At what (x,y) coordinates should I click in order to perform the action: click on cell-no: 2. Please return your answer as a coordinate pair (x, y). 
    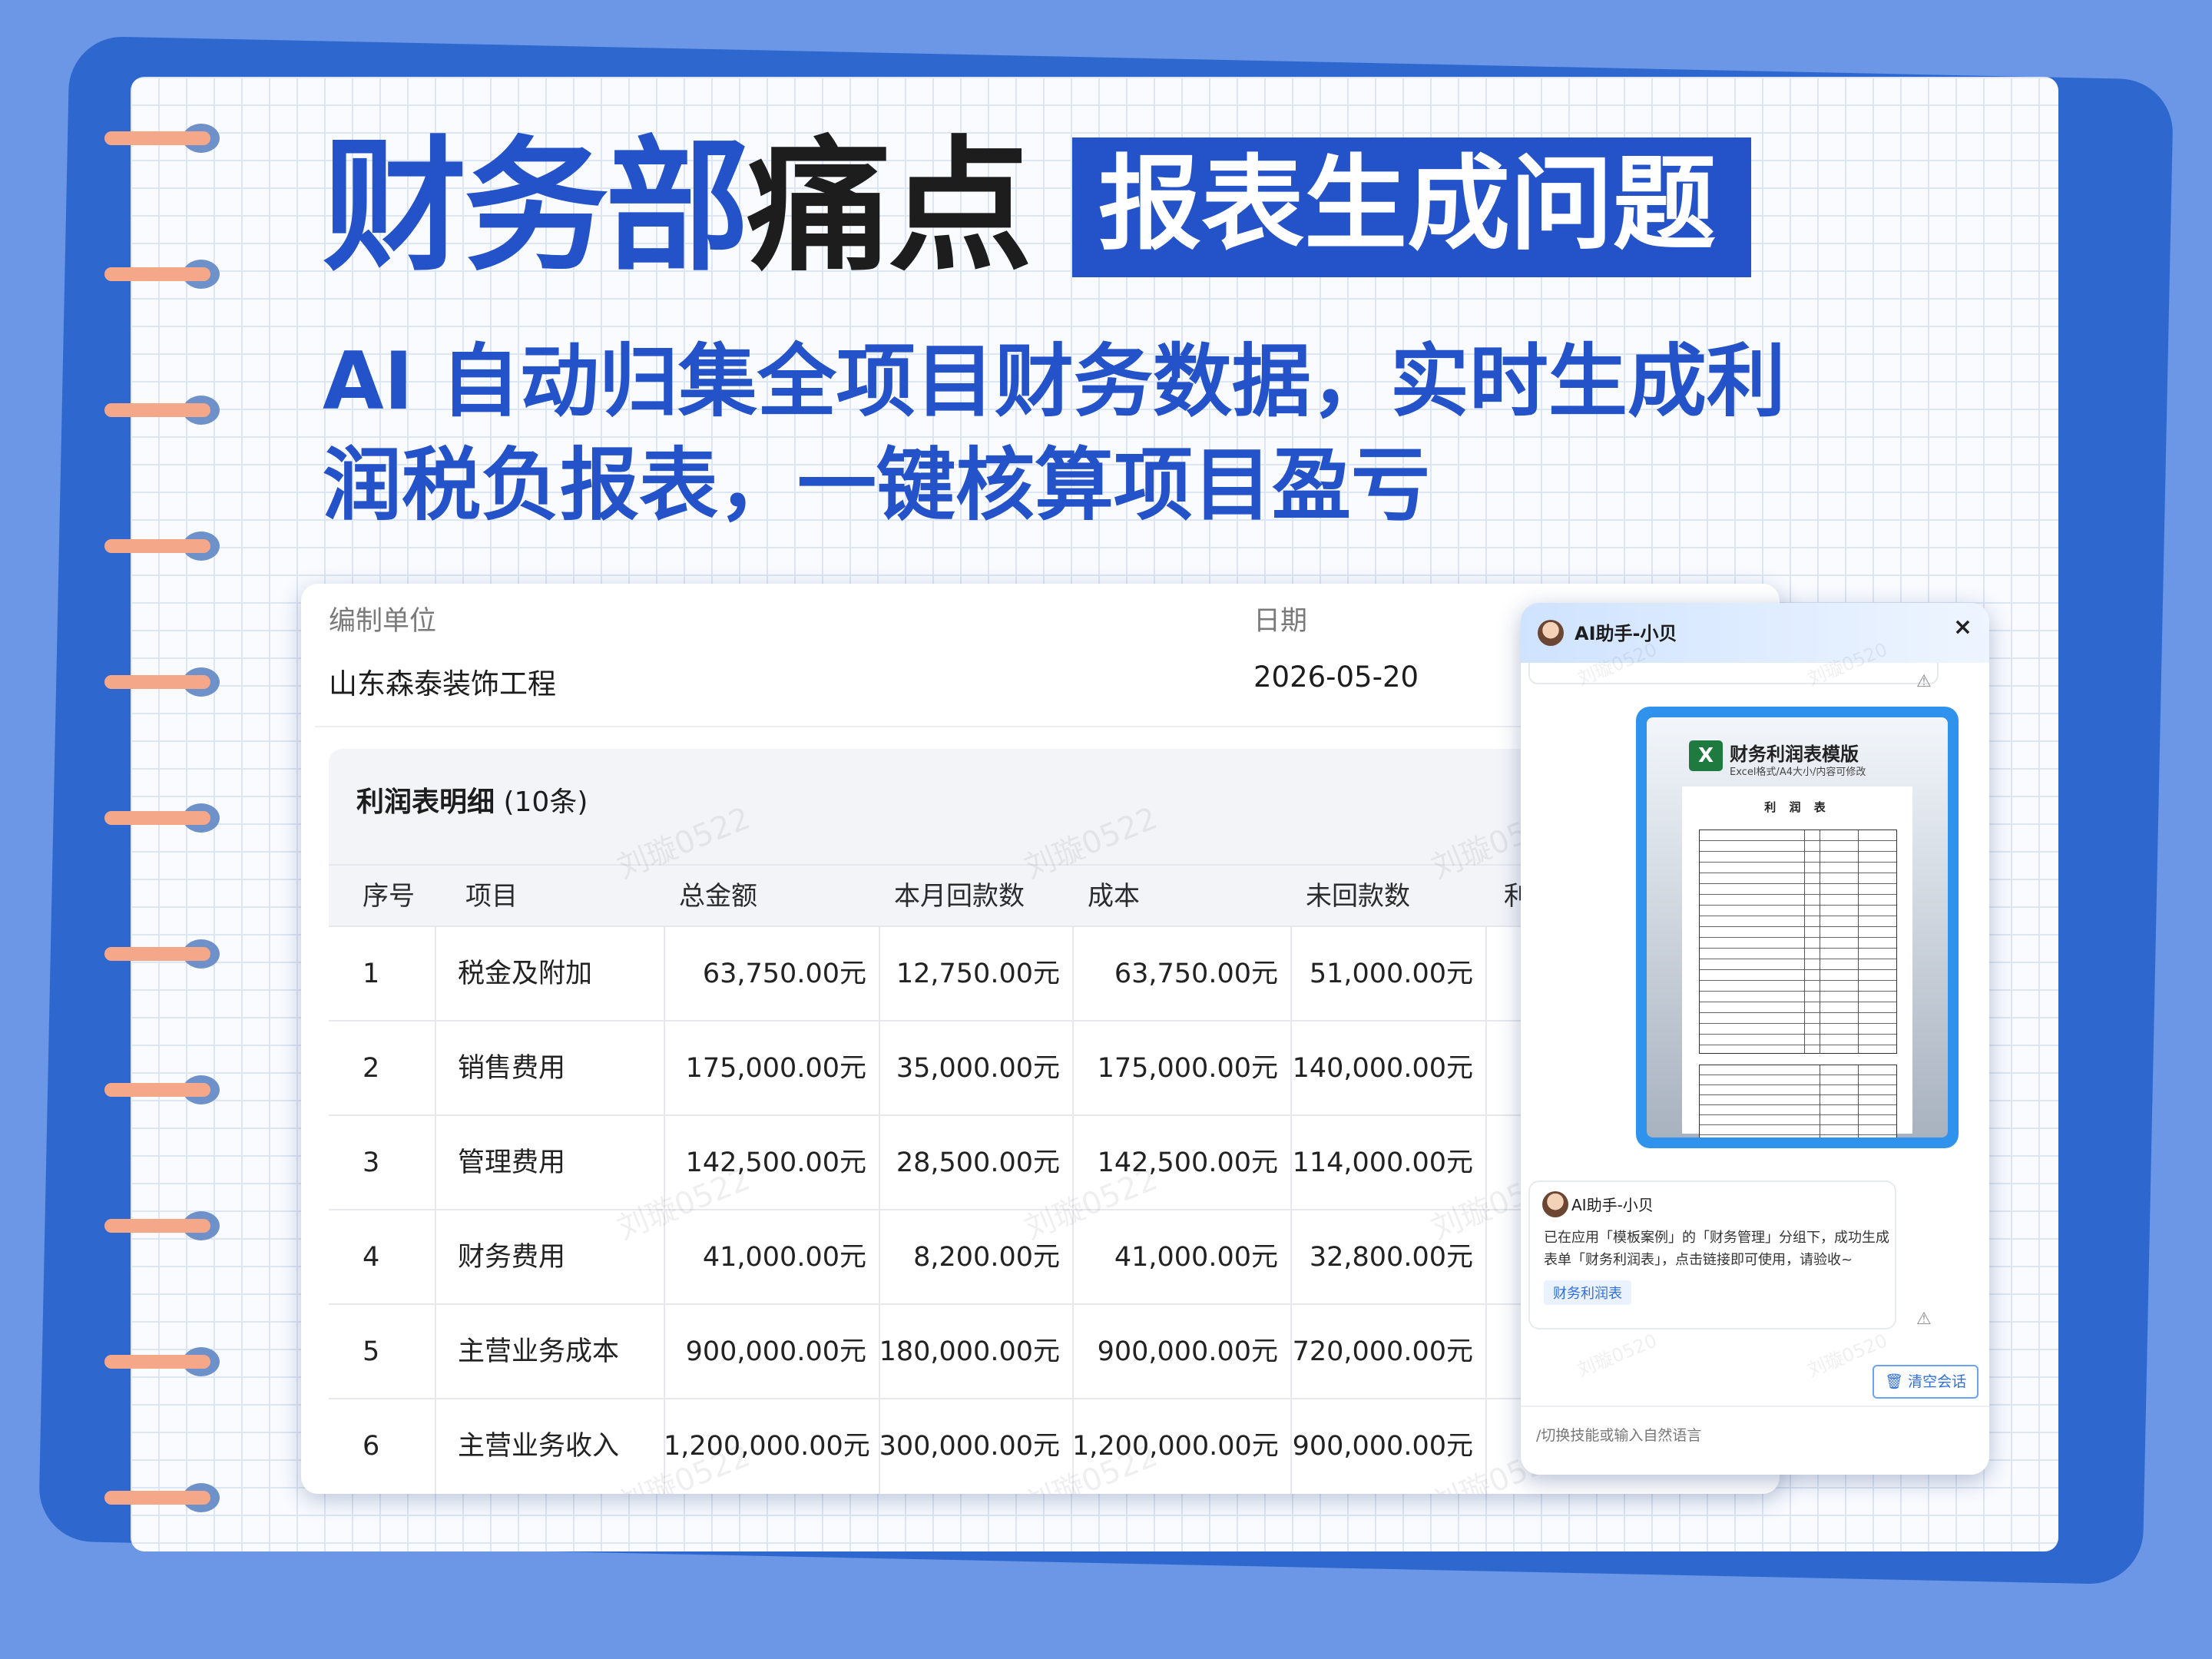
    Looking at the image, I should click on (371, 1069).